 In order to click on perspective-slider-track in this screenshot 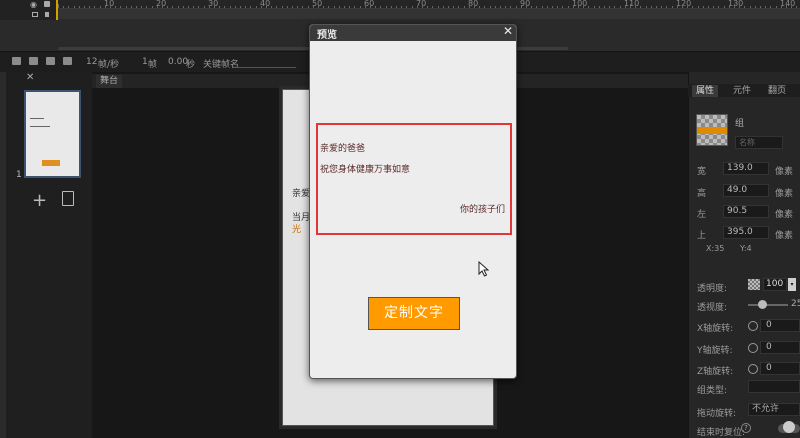, I will do `click(768, 305)`.